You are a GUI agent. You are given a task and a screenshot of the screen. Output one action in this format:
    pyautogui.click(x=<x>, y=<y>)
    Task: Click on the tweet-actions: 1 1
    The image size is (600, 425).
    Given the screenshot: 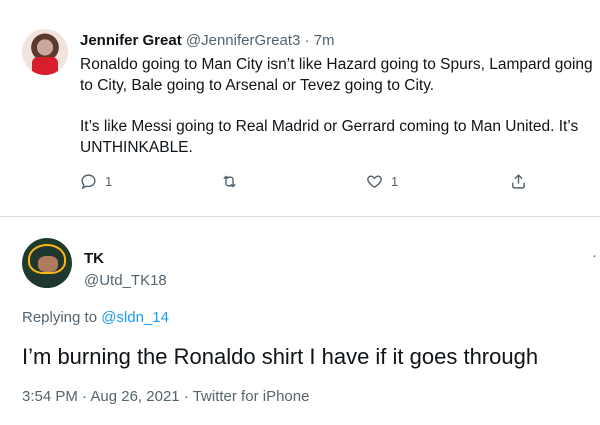 What is the action you would take?
    pyautogui.click(x=300, y=183)
    